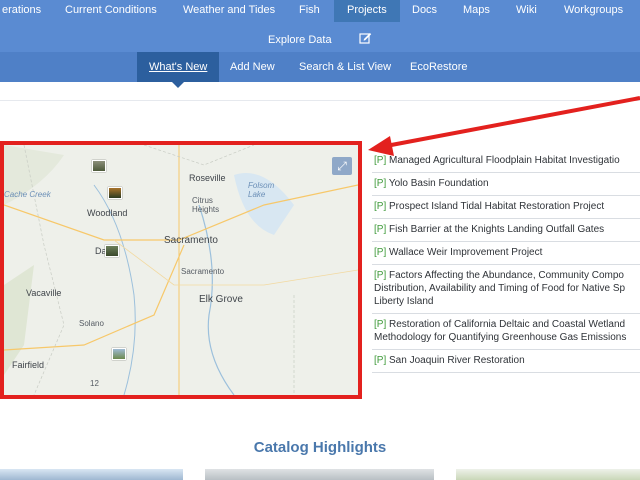 The width and height of the screenshot is (640, 480). Describe the element at coordinates (229, 11) in the screenshot. I see `nav-item-weather-tides: Weather and Tides` at that location.